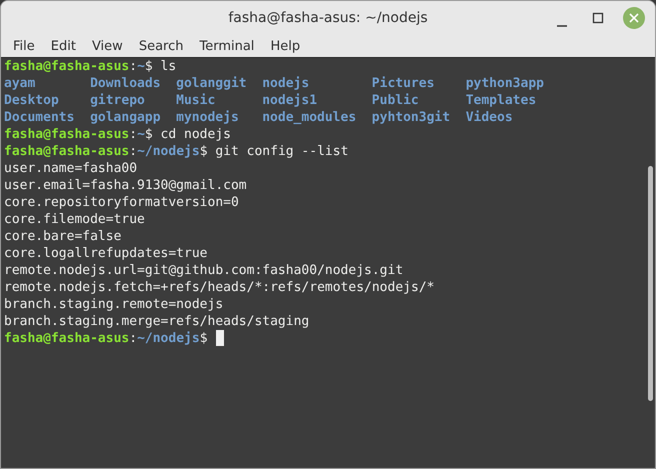 The width and height of the screenshot is (656, 469). Describe the element at coordinates (403, 83) in the screenshot. I see `directory-name: Pictures` at that location.